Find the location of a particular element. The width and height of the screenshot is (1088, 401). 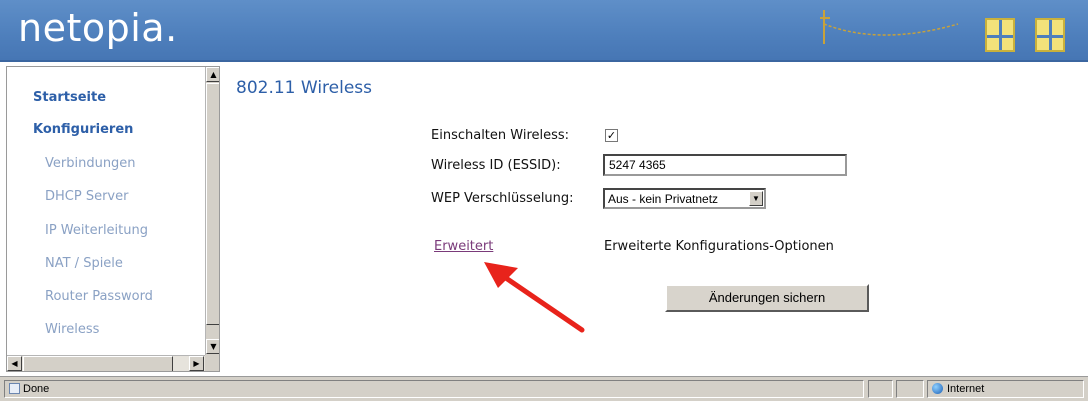

page-icon is located at coordinates (14, 388).